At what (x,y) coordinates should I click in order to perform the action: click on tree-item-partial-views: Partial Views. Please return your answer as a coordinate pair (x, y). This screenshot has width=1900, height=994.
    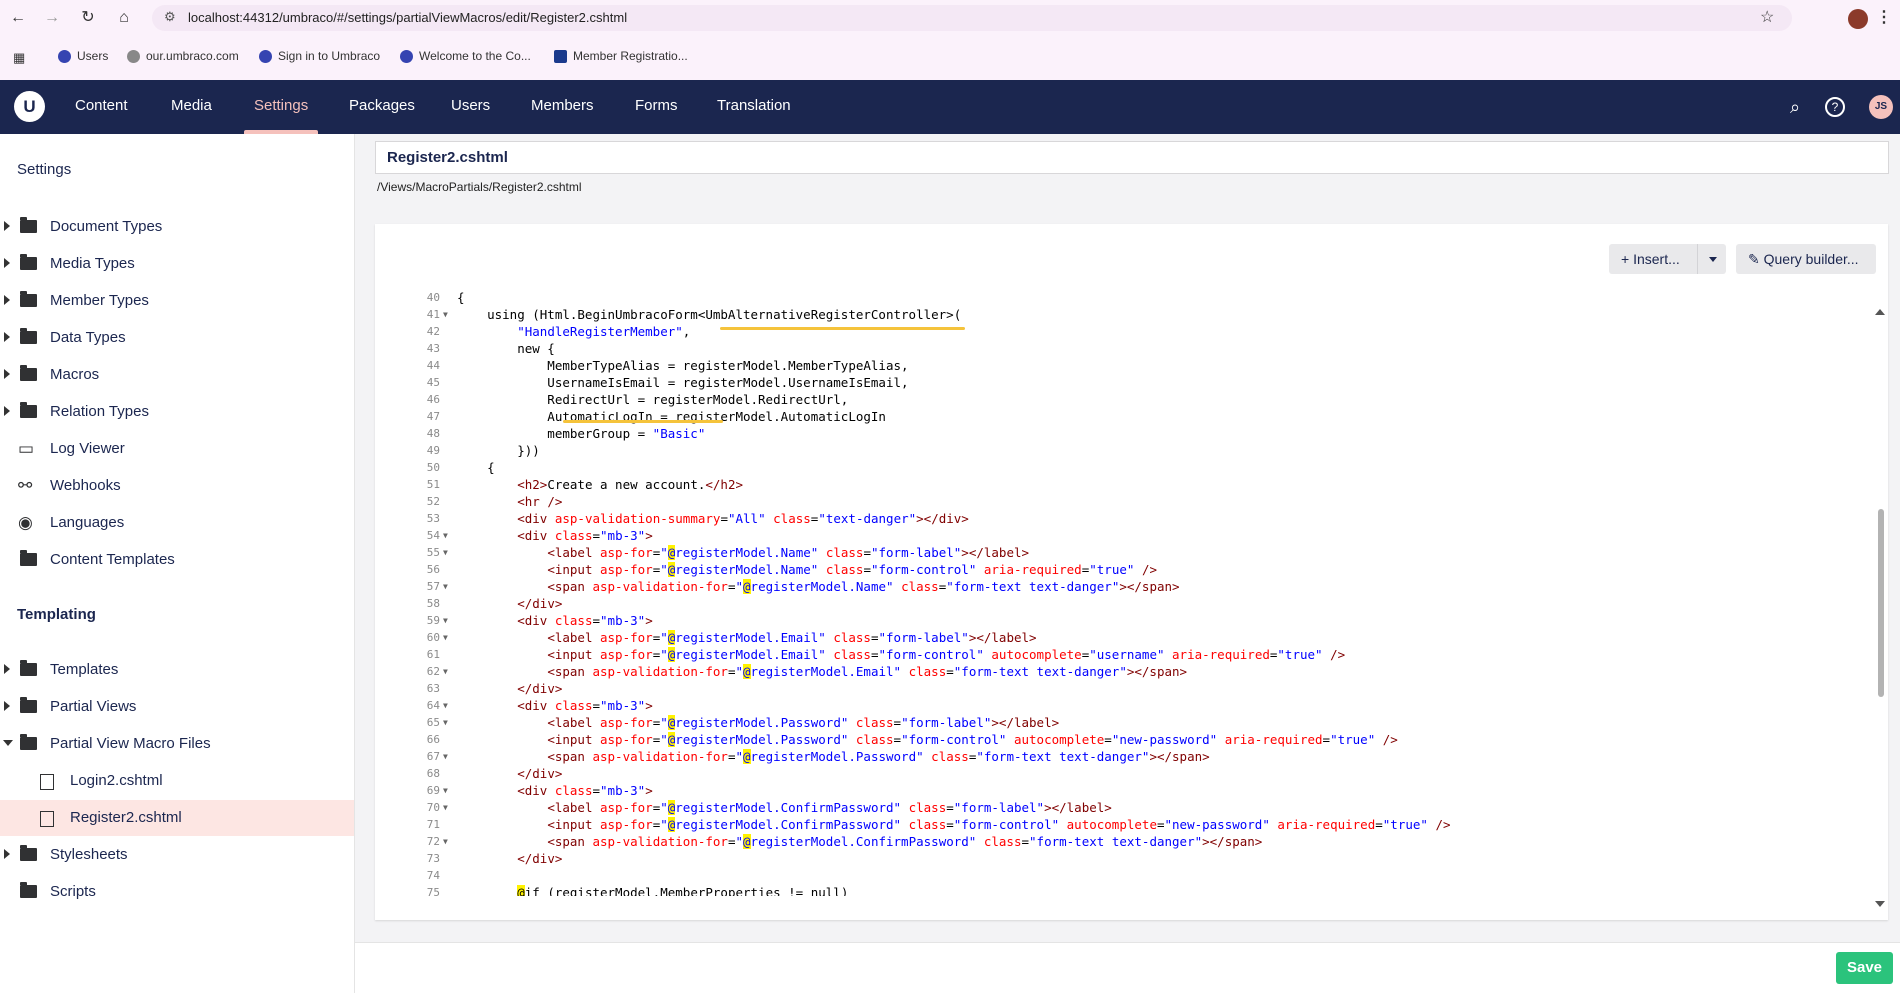
    Looking at the image, I should click on (177, 707).